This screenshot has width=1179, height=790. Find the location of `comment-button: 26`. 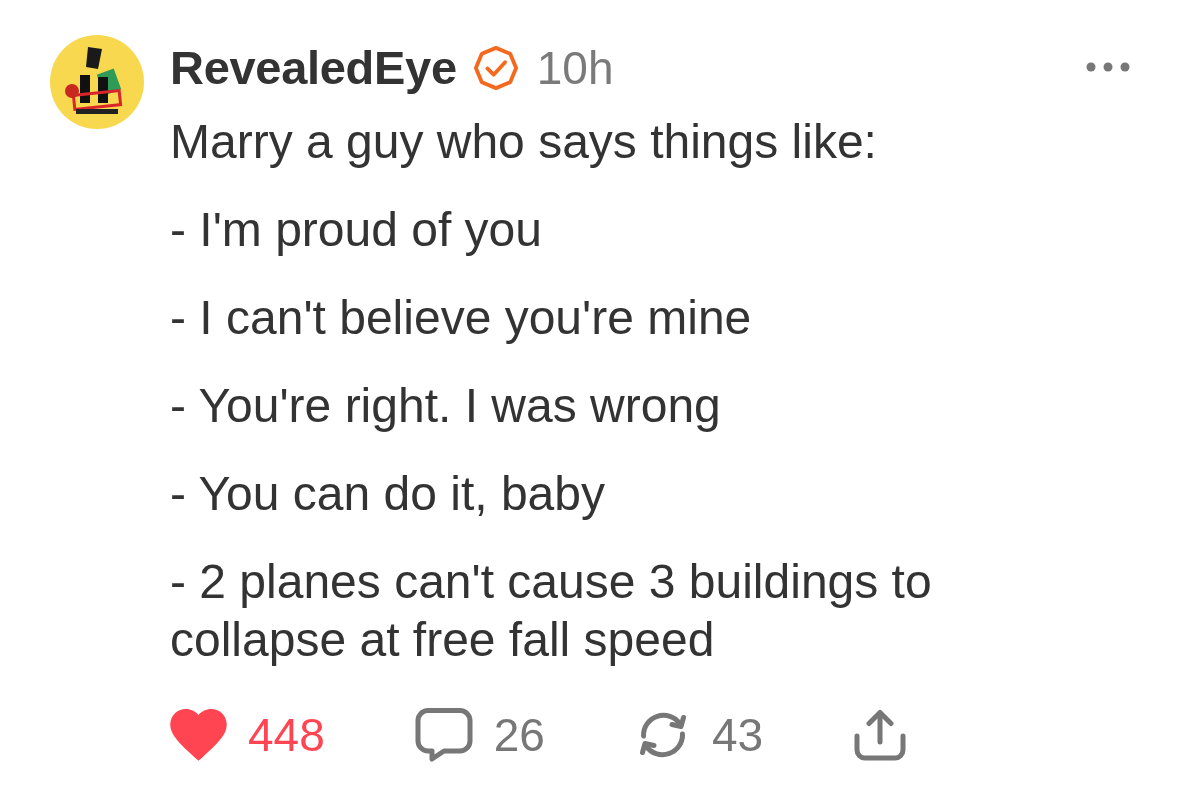

comment-button: 26 is located at coordinates (479, 735).